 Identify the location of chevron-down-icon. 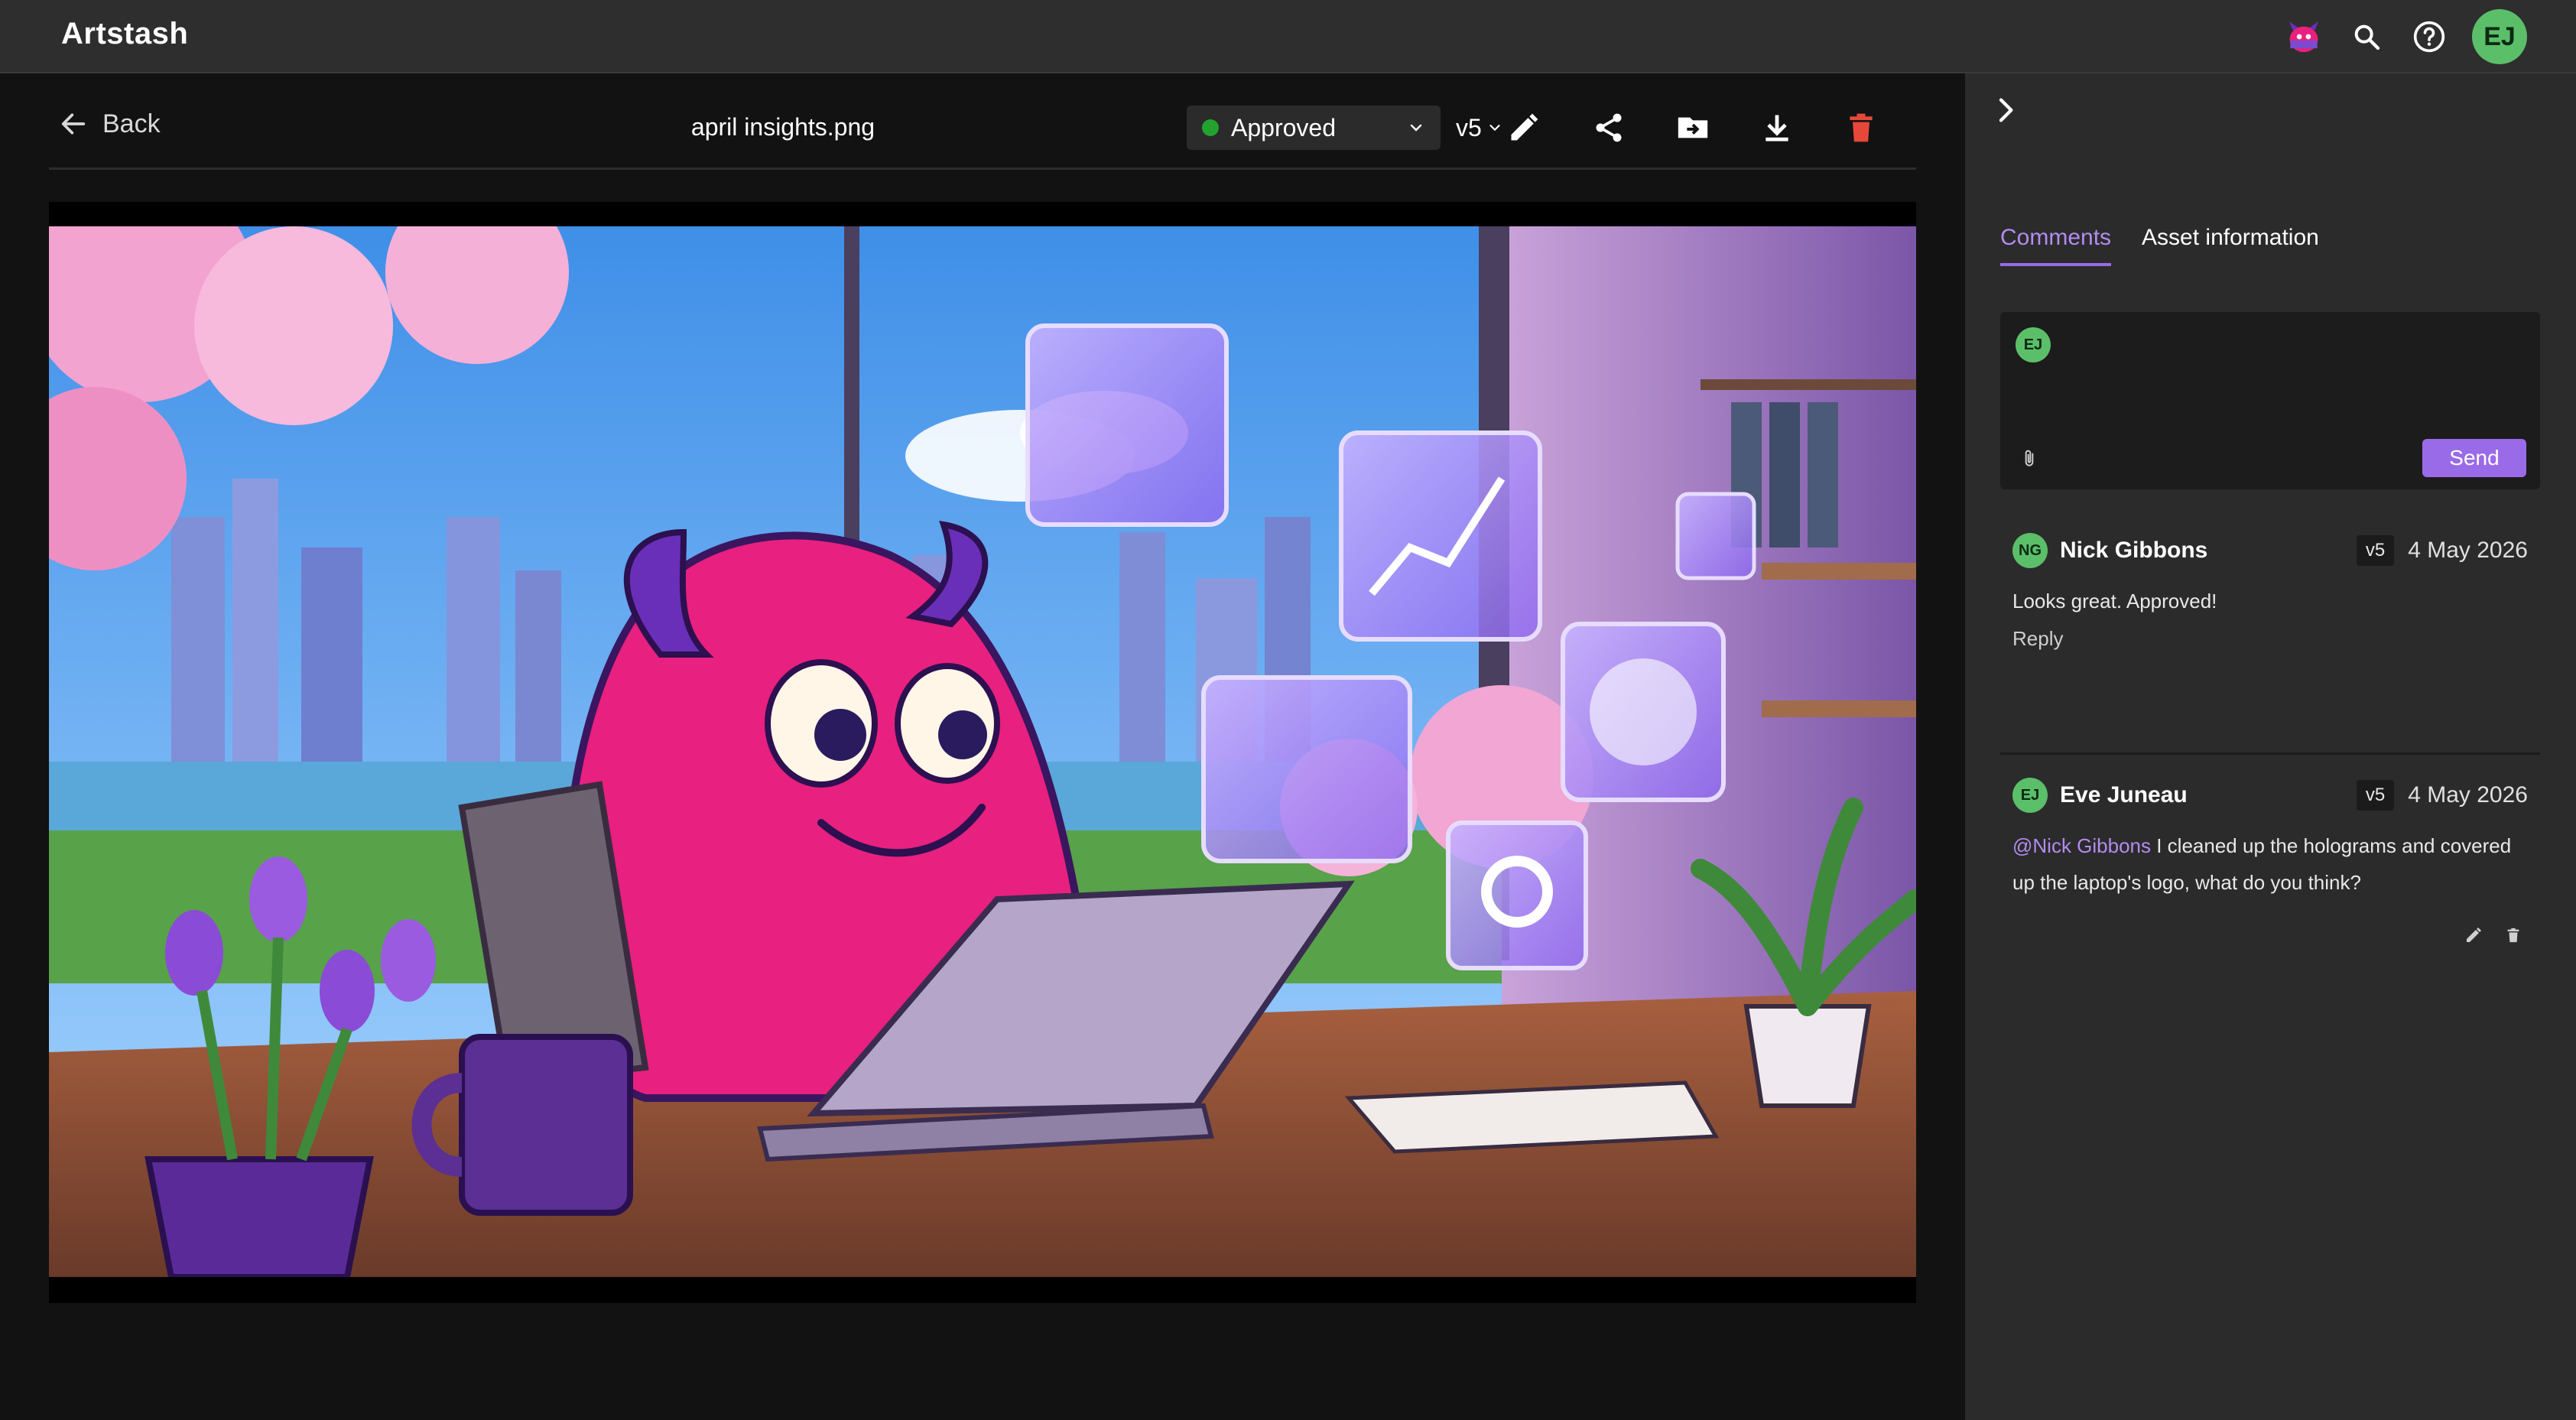
(1416, 128).